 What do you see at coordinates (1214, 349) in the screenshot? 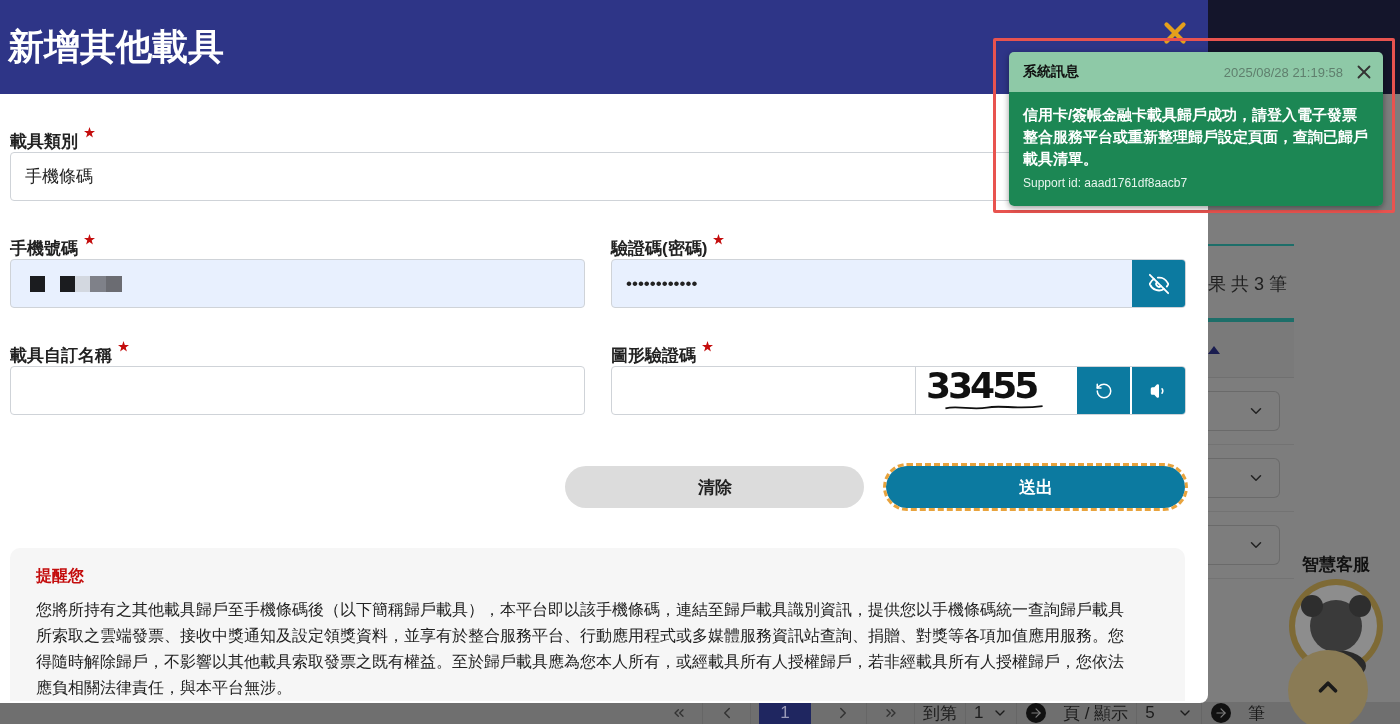
I see `sort-up-icon` at bounding box center [1214, 349].